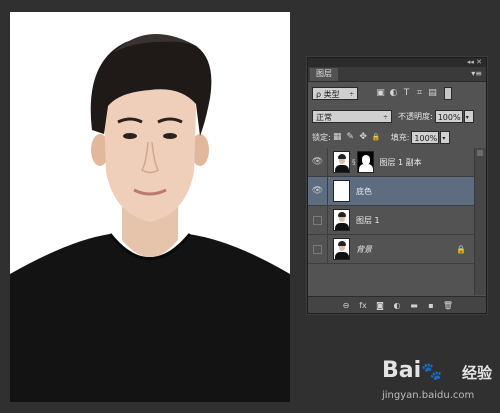 The height and width of the screenshot is (413, 500). What do you see at coordinates (337, 137) in the screenshot?
I see `lock-transparency-icon: ▦` at bounding box center [337, 137].